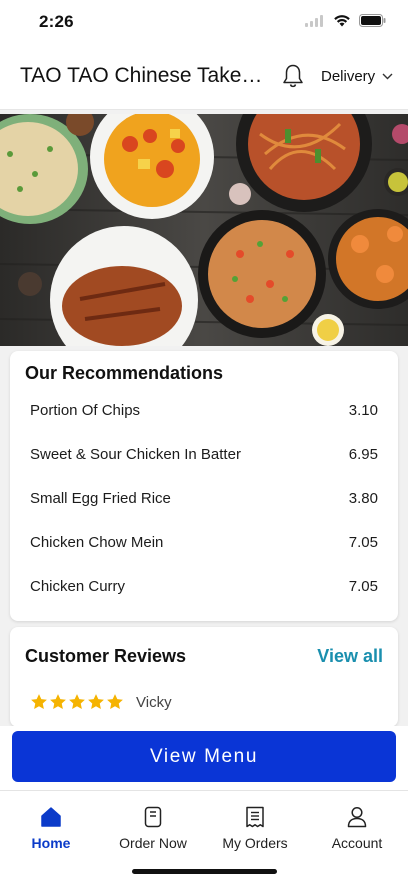  What do you see at coordinates (204, 498) in the screenshot?
I see `recommendation-item: Small Egg Fried Rice 3.80` at bounding box center [204, 498].